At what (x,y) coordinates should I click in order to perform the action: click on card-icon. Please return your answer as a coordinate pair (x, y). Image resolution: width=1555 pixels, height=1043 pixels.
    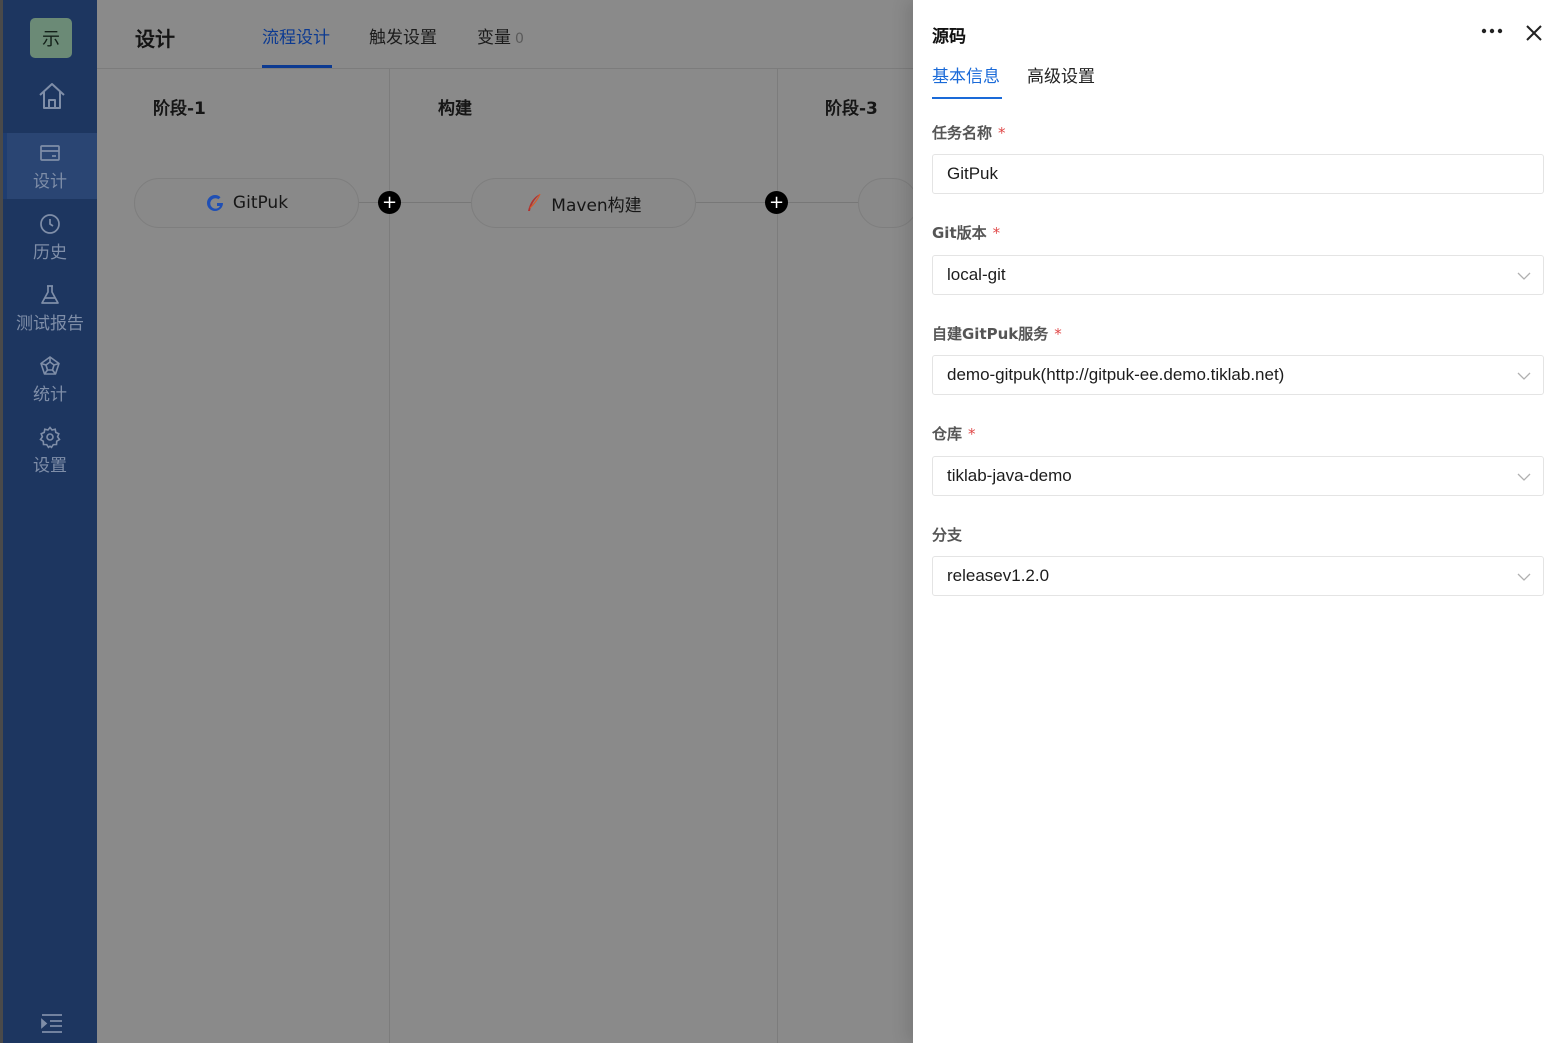
    Looking at the image, I should click on (50, 152).